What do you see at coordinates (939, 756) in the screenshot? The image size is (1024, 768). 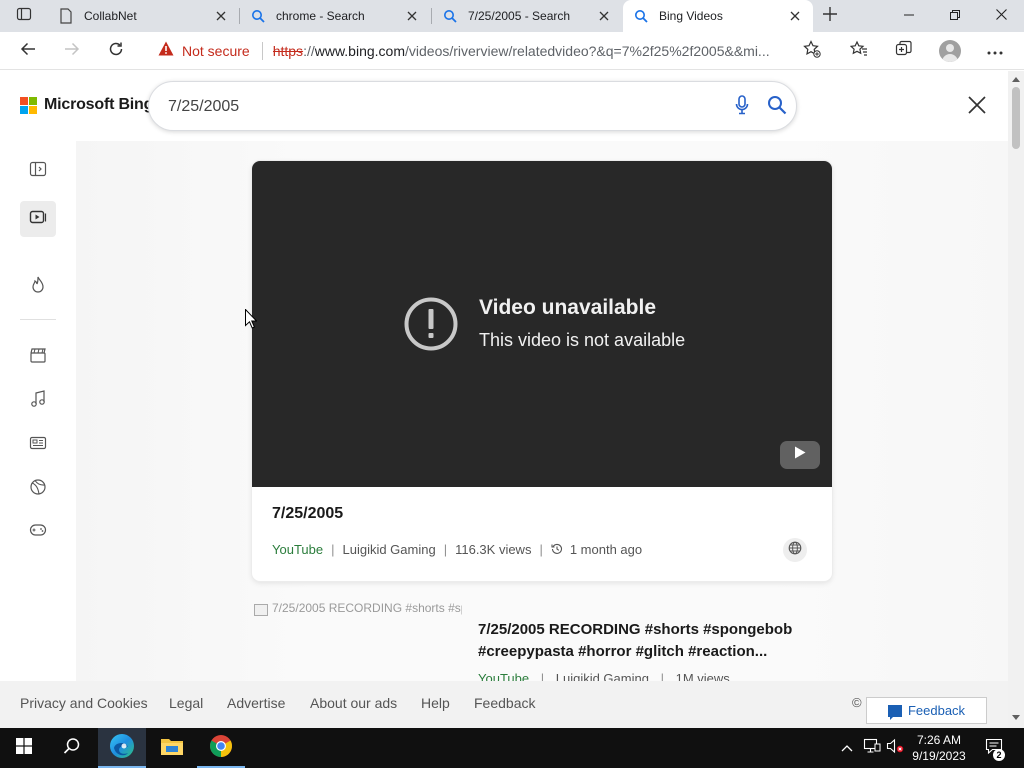 I see `clock-date: 9/19/2023` at bounding box center [939, 756].